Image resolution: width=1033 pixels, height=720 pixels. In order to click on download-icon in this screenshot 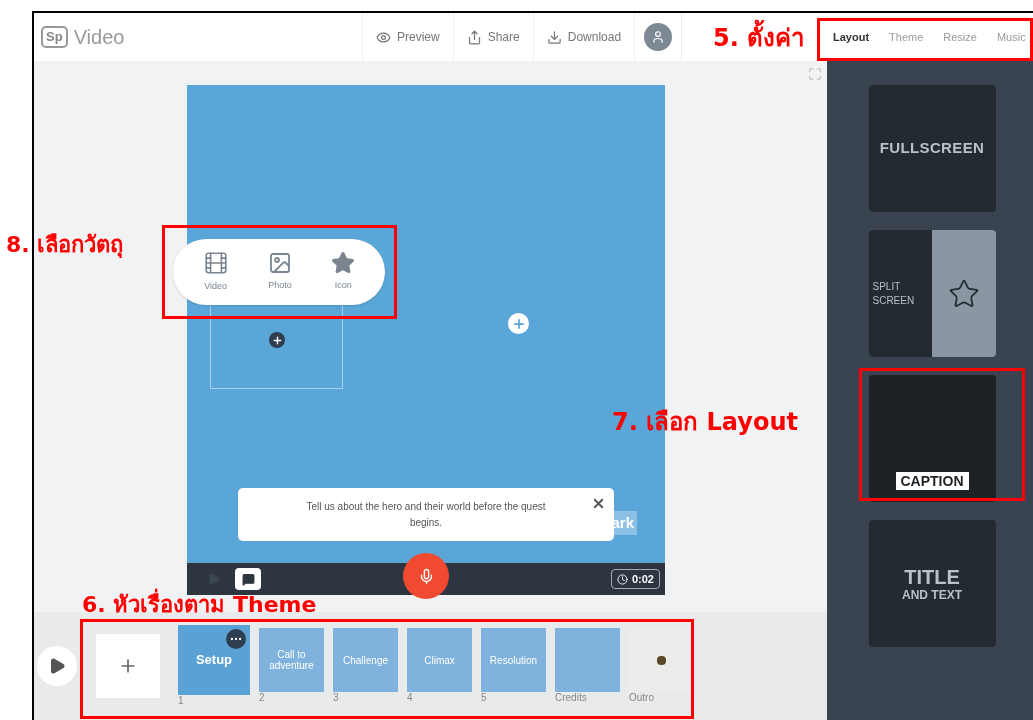, I will do `click(554, 37)`.